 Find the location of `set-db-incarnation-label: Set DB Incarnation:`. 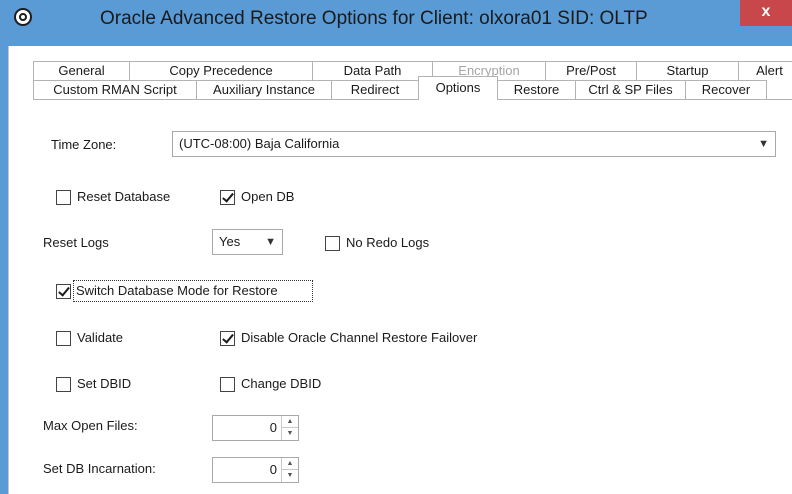

set-db-incarnation-label: Set DB Incarnation: is located at coordinates (99, 468).